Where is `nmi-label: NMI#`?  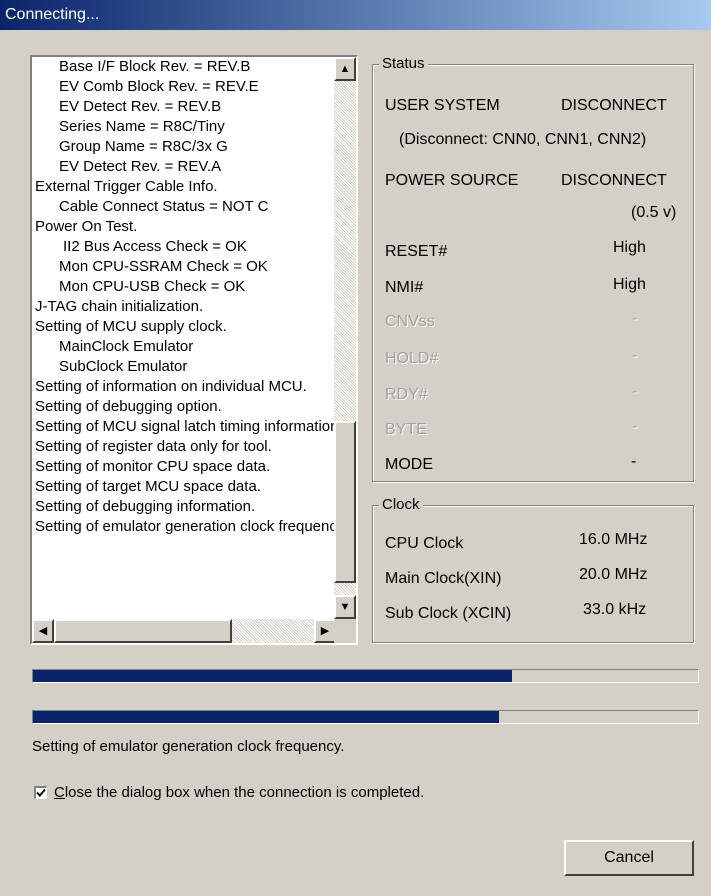 nmi-label: NMI# is located at coordinates (404, 287).